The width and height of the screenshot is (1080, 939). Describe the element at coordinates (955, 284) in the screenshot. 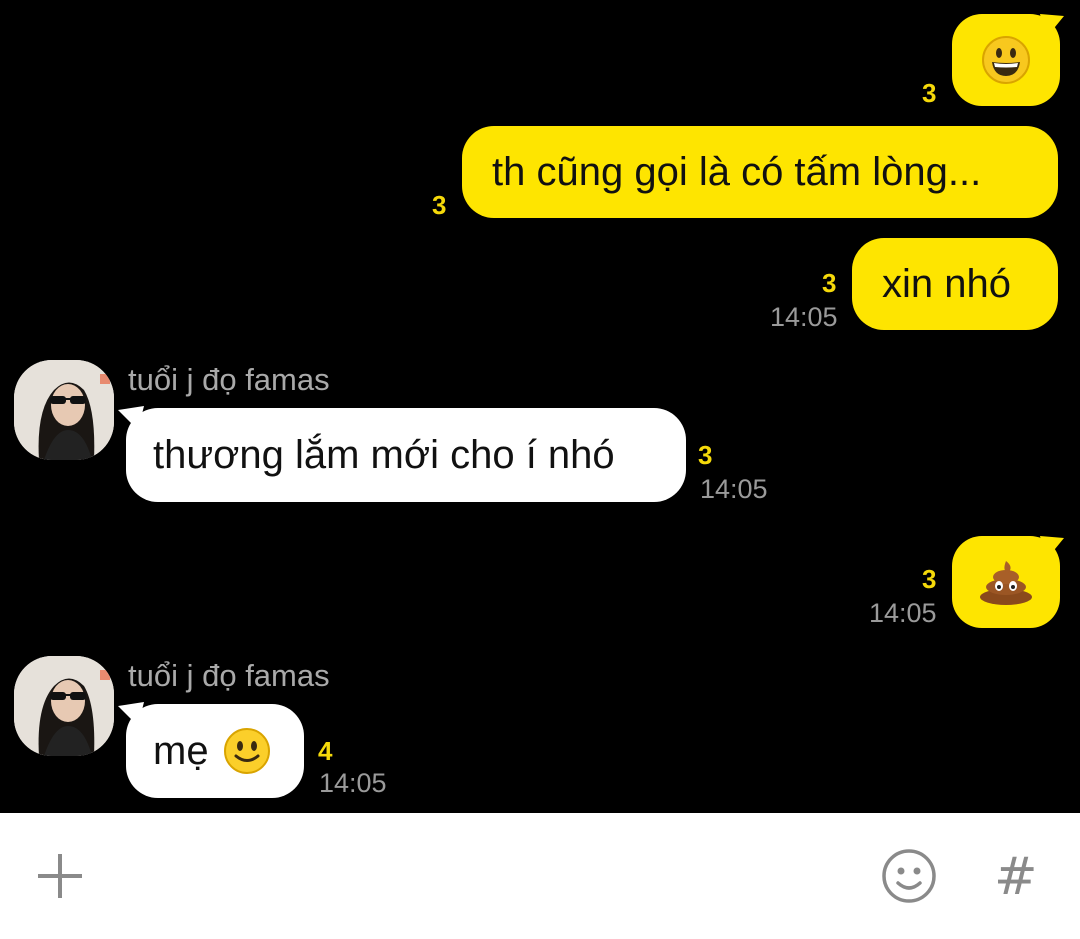

I see `message-bubble: xin nhó` at that location.